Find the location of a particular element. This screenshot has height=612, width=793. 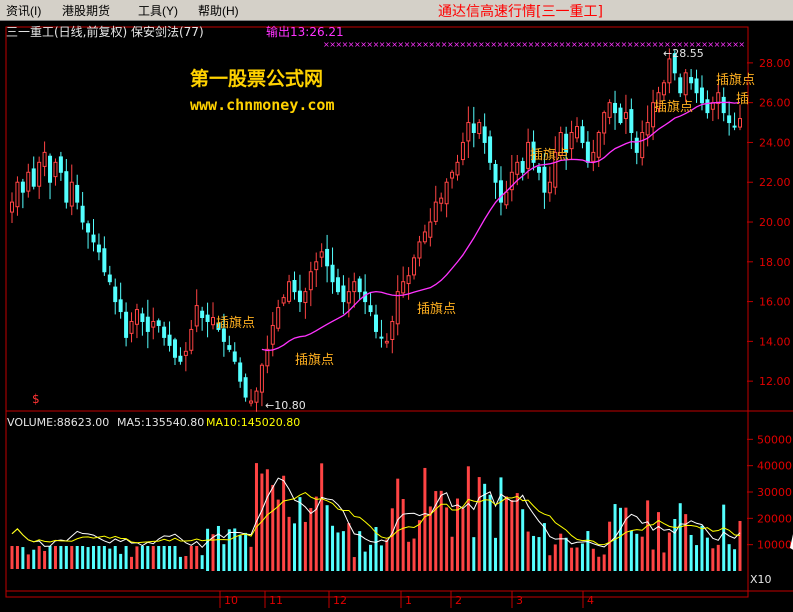

price-tick-label: 12.00 is located at coordinates (775, 381).